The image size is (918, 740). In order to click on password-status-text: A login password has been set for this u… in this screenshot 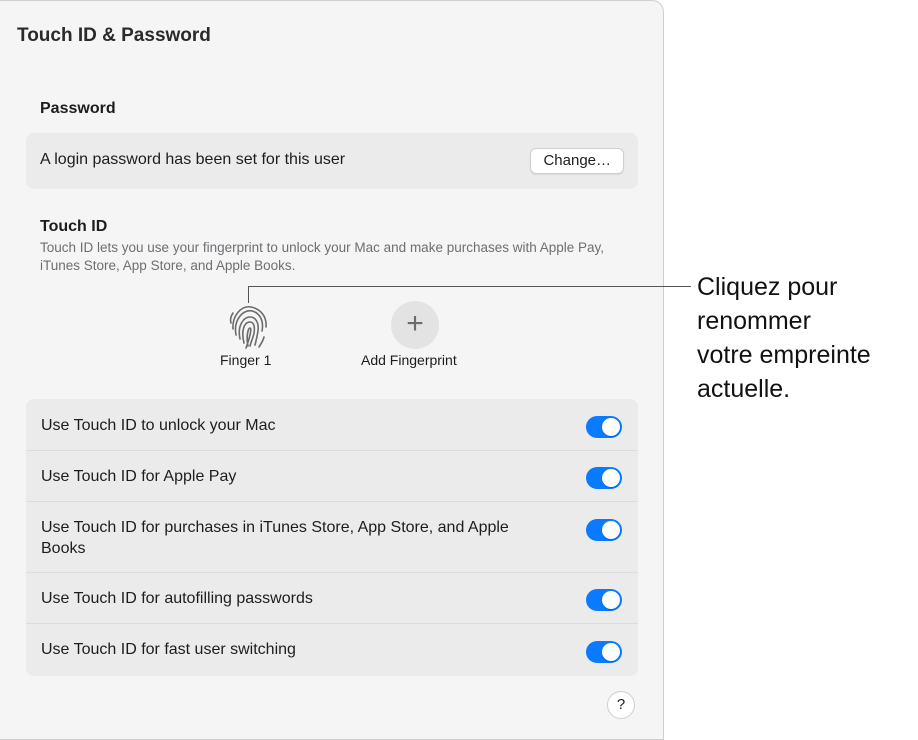, I will do `click(193, 159)`.